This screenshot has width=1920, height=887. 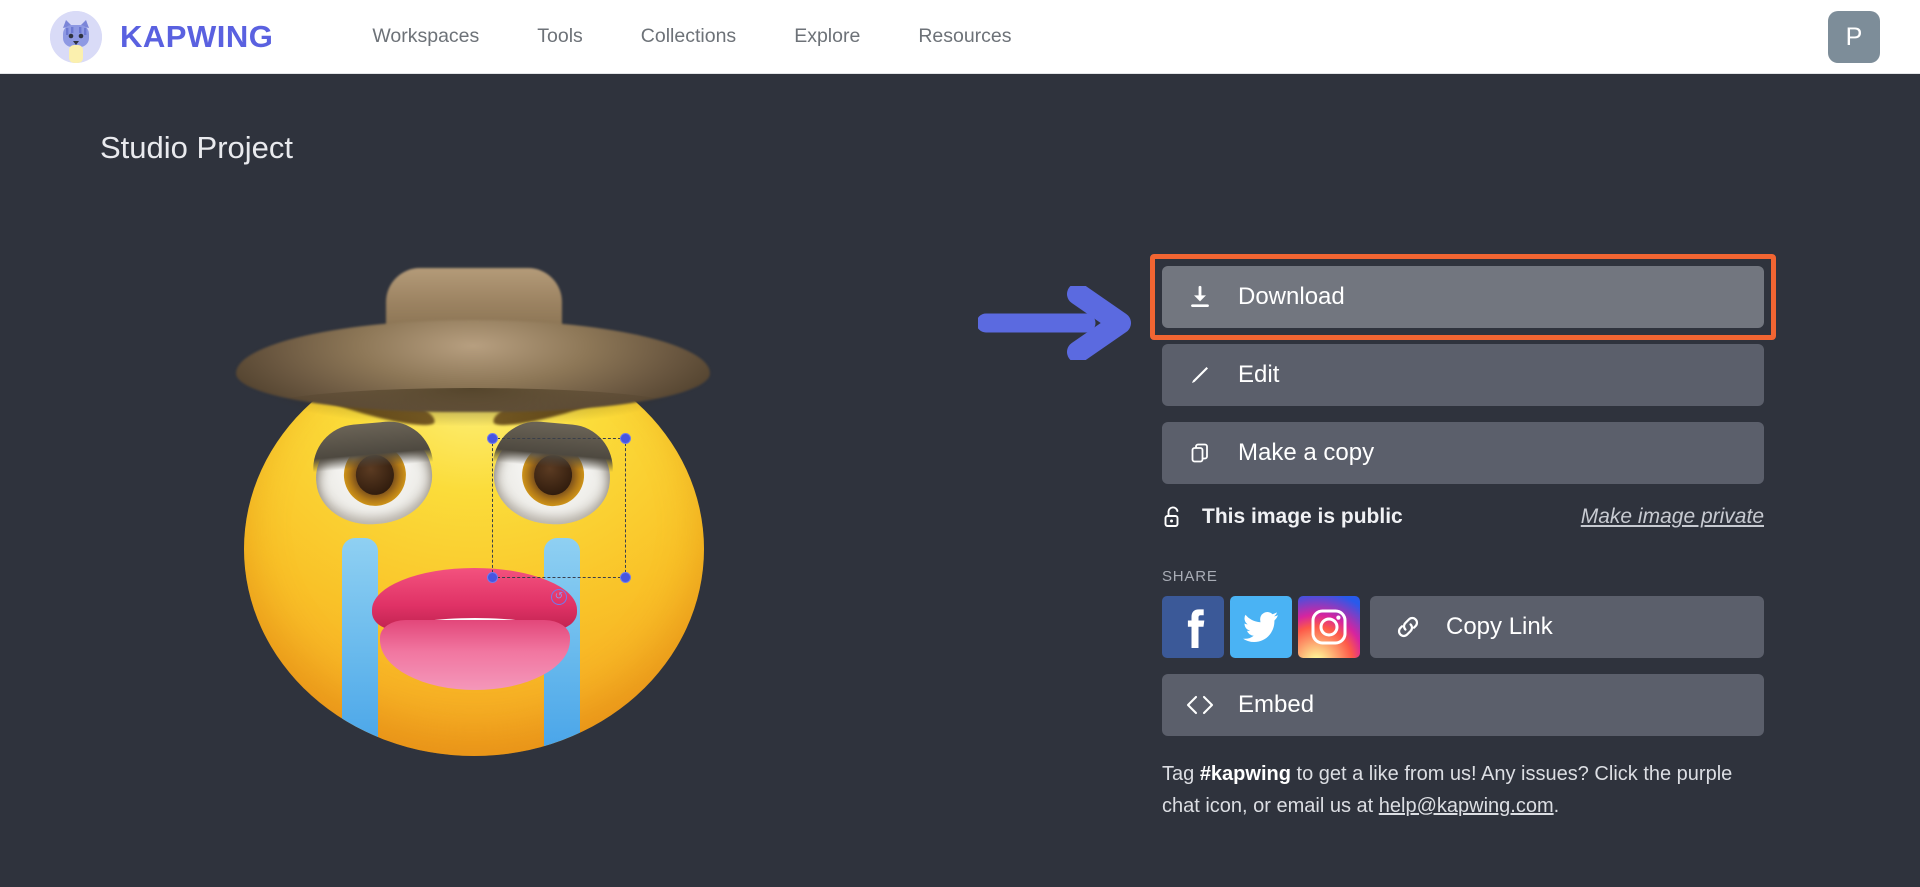 I want to click on nav-item-explore: Explore, so click(x=827, y=36).